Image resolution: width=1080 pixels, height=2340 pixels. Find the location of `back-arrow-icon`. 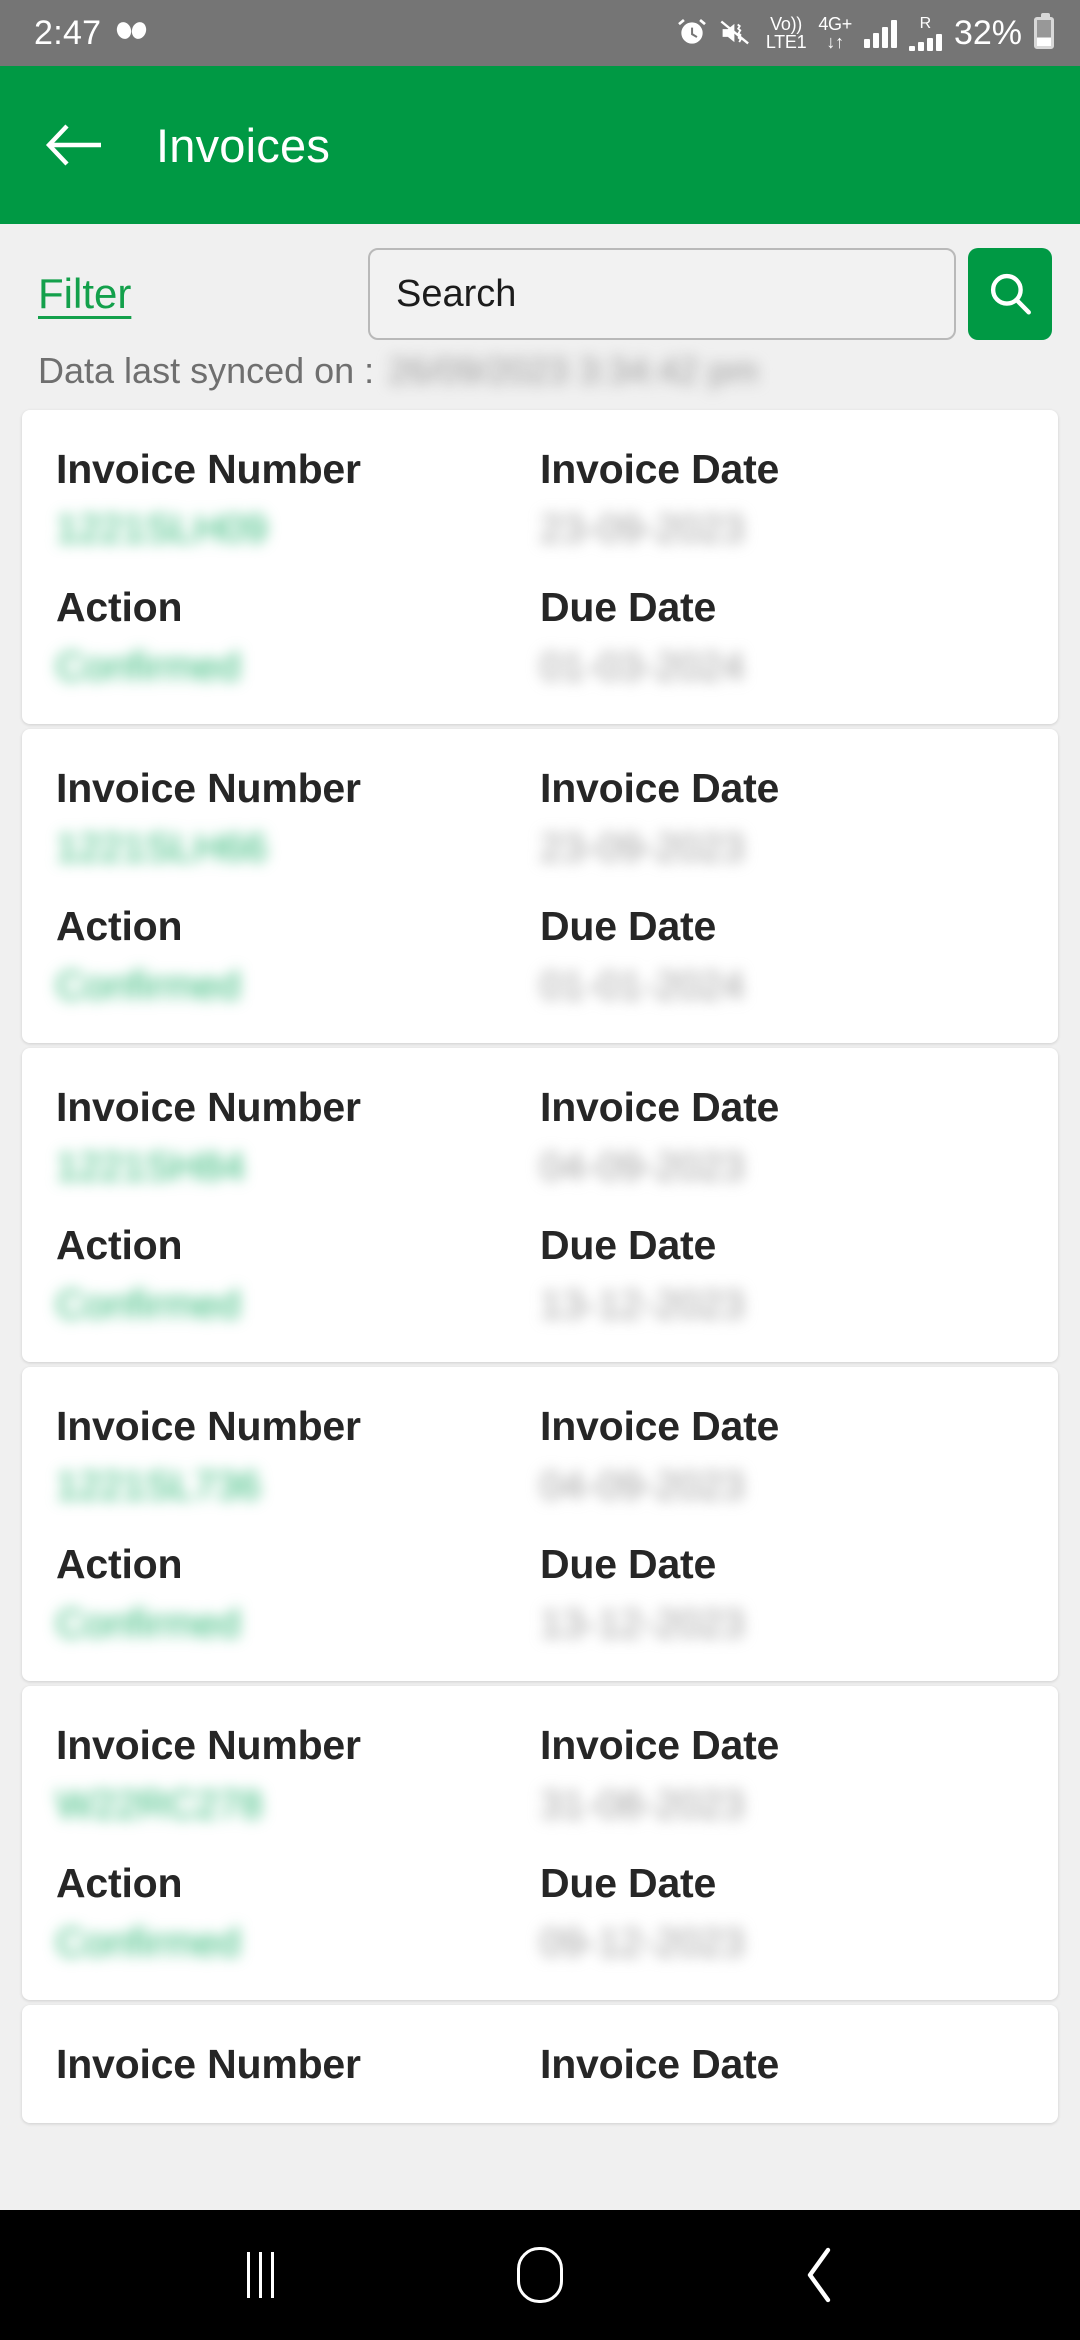

back-arrow-icon is located at coordinates (75, 145).